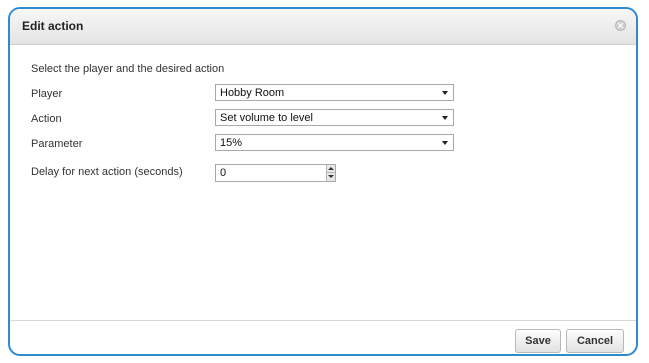 The height and width of the screenshot is (363, 649). Describe the element at coordinates (107, 172) in the screenshot. I see `delay-label: Delay for next action (seconds)` at that location.